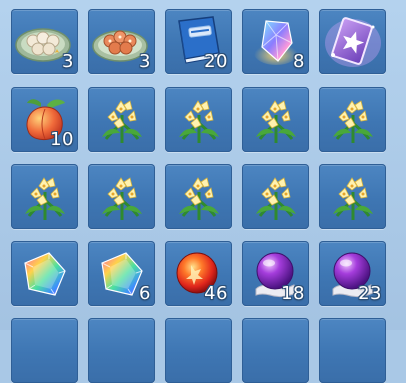  I want to click on rainbow-gem-icon, so click(45, 274).